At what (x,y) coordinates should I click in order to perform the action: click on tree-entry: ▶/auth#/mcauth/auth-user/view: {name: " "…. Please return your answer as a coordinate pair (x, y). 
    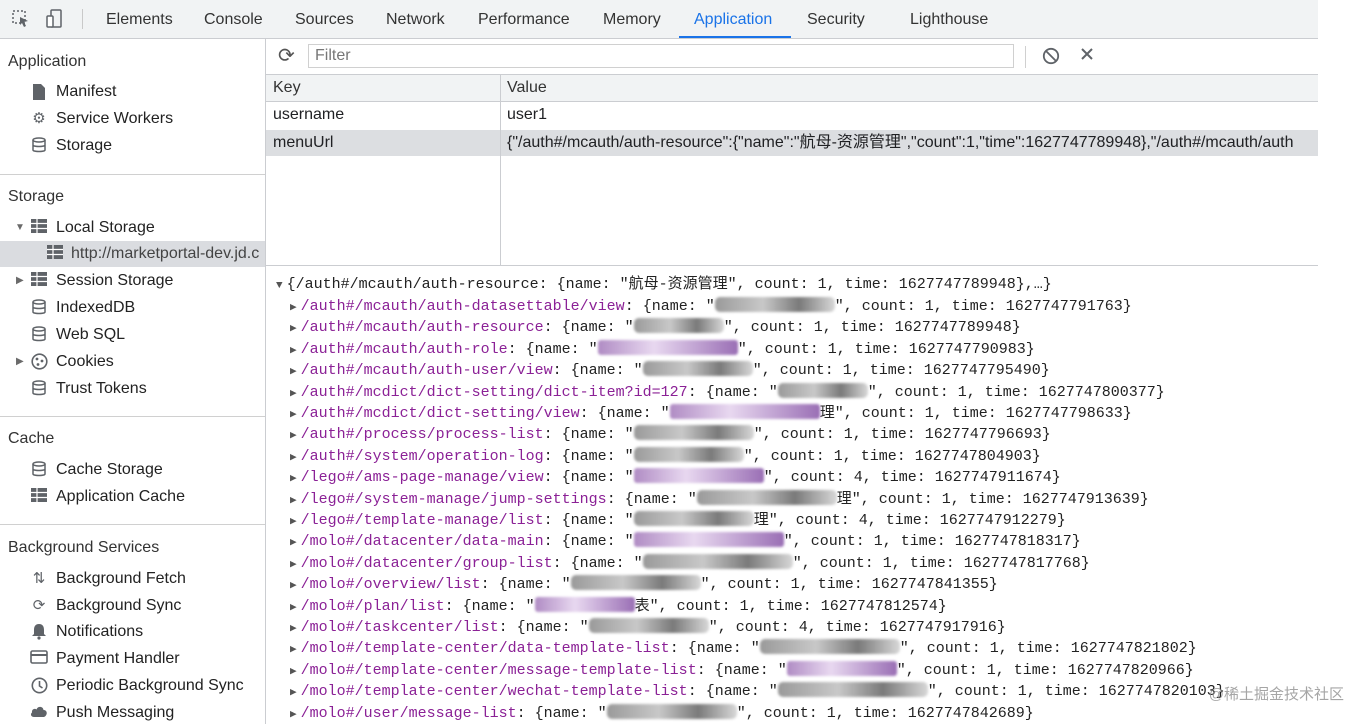
    Looking at the image, I should click on (670, 370).